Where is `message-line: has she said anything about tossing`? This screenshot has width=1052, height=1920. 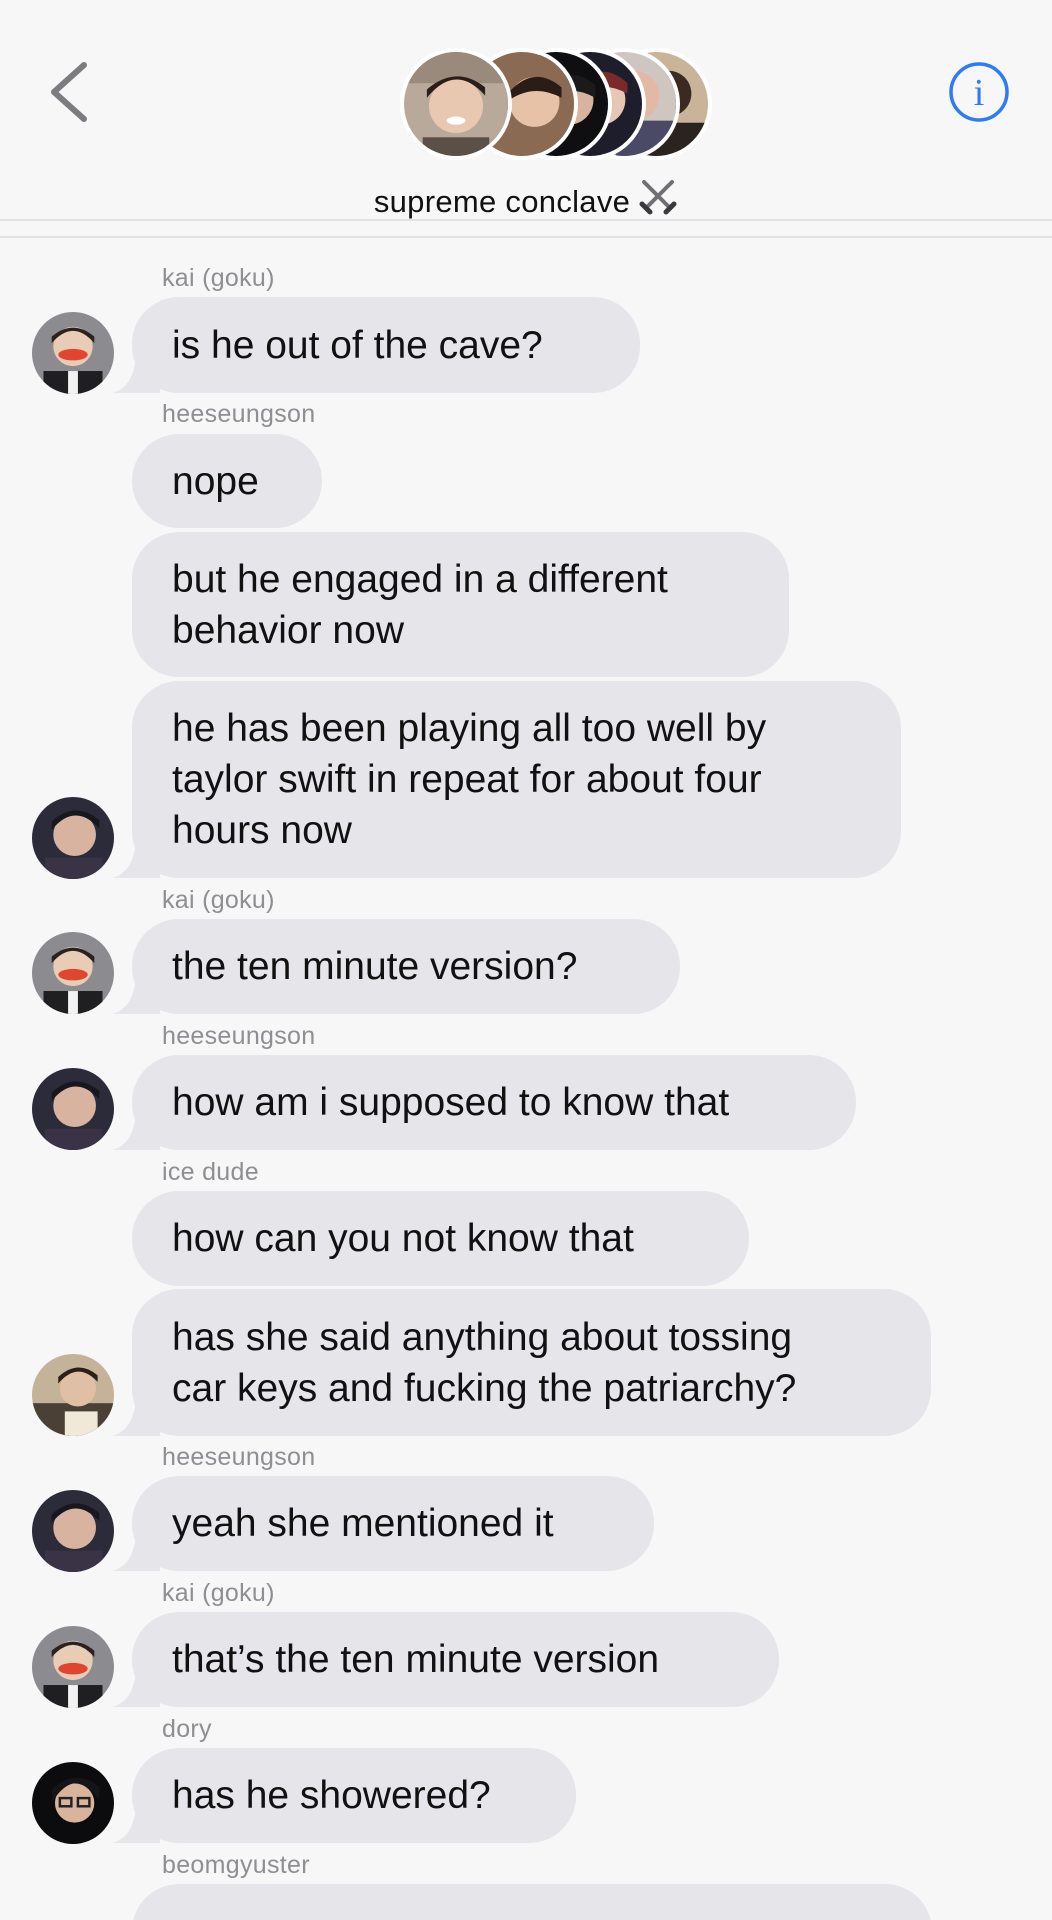 message-line: has she said anything about tossing is located at coordinates (482, 1337).